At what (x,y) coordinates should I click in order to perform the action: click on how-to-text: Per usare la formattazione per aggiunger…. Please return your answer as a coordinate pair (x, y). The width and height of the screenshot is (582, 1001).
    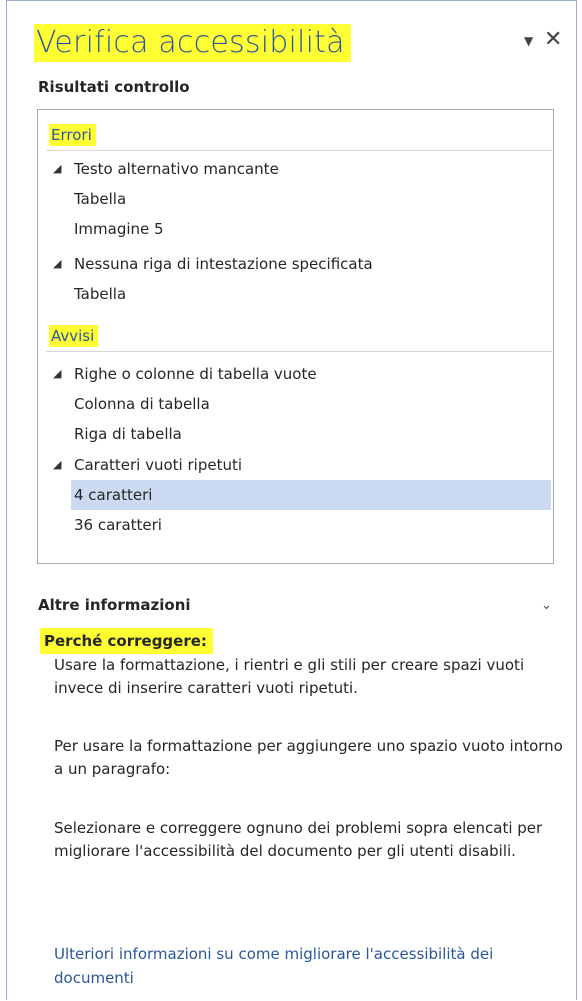
    Looking at the image, I should click on (308, 757).